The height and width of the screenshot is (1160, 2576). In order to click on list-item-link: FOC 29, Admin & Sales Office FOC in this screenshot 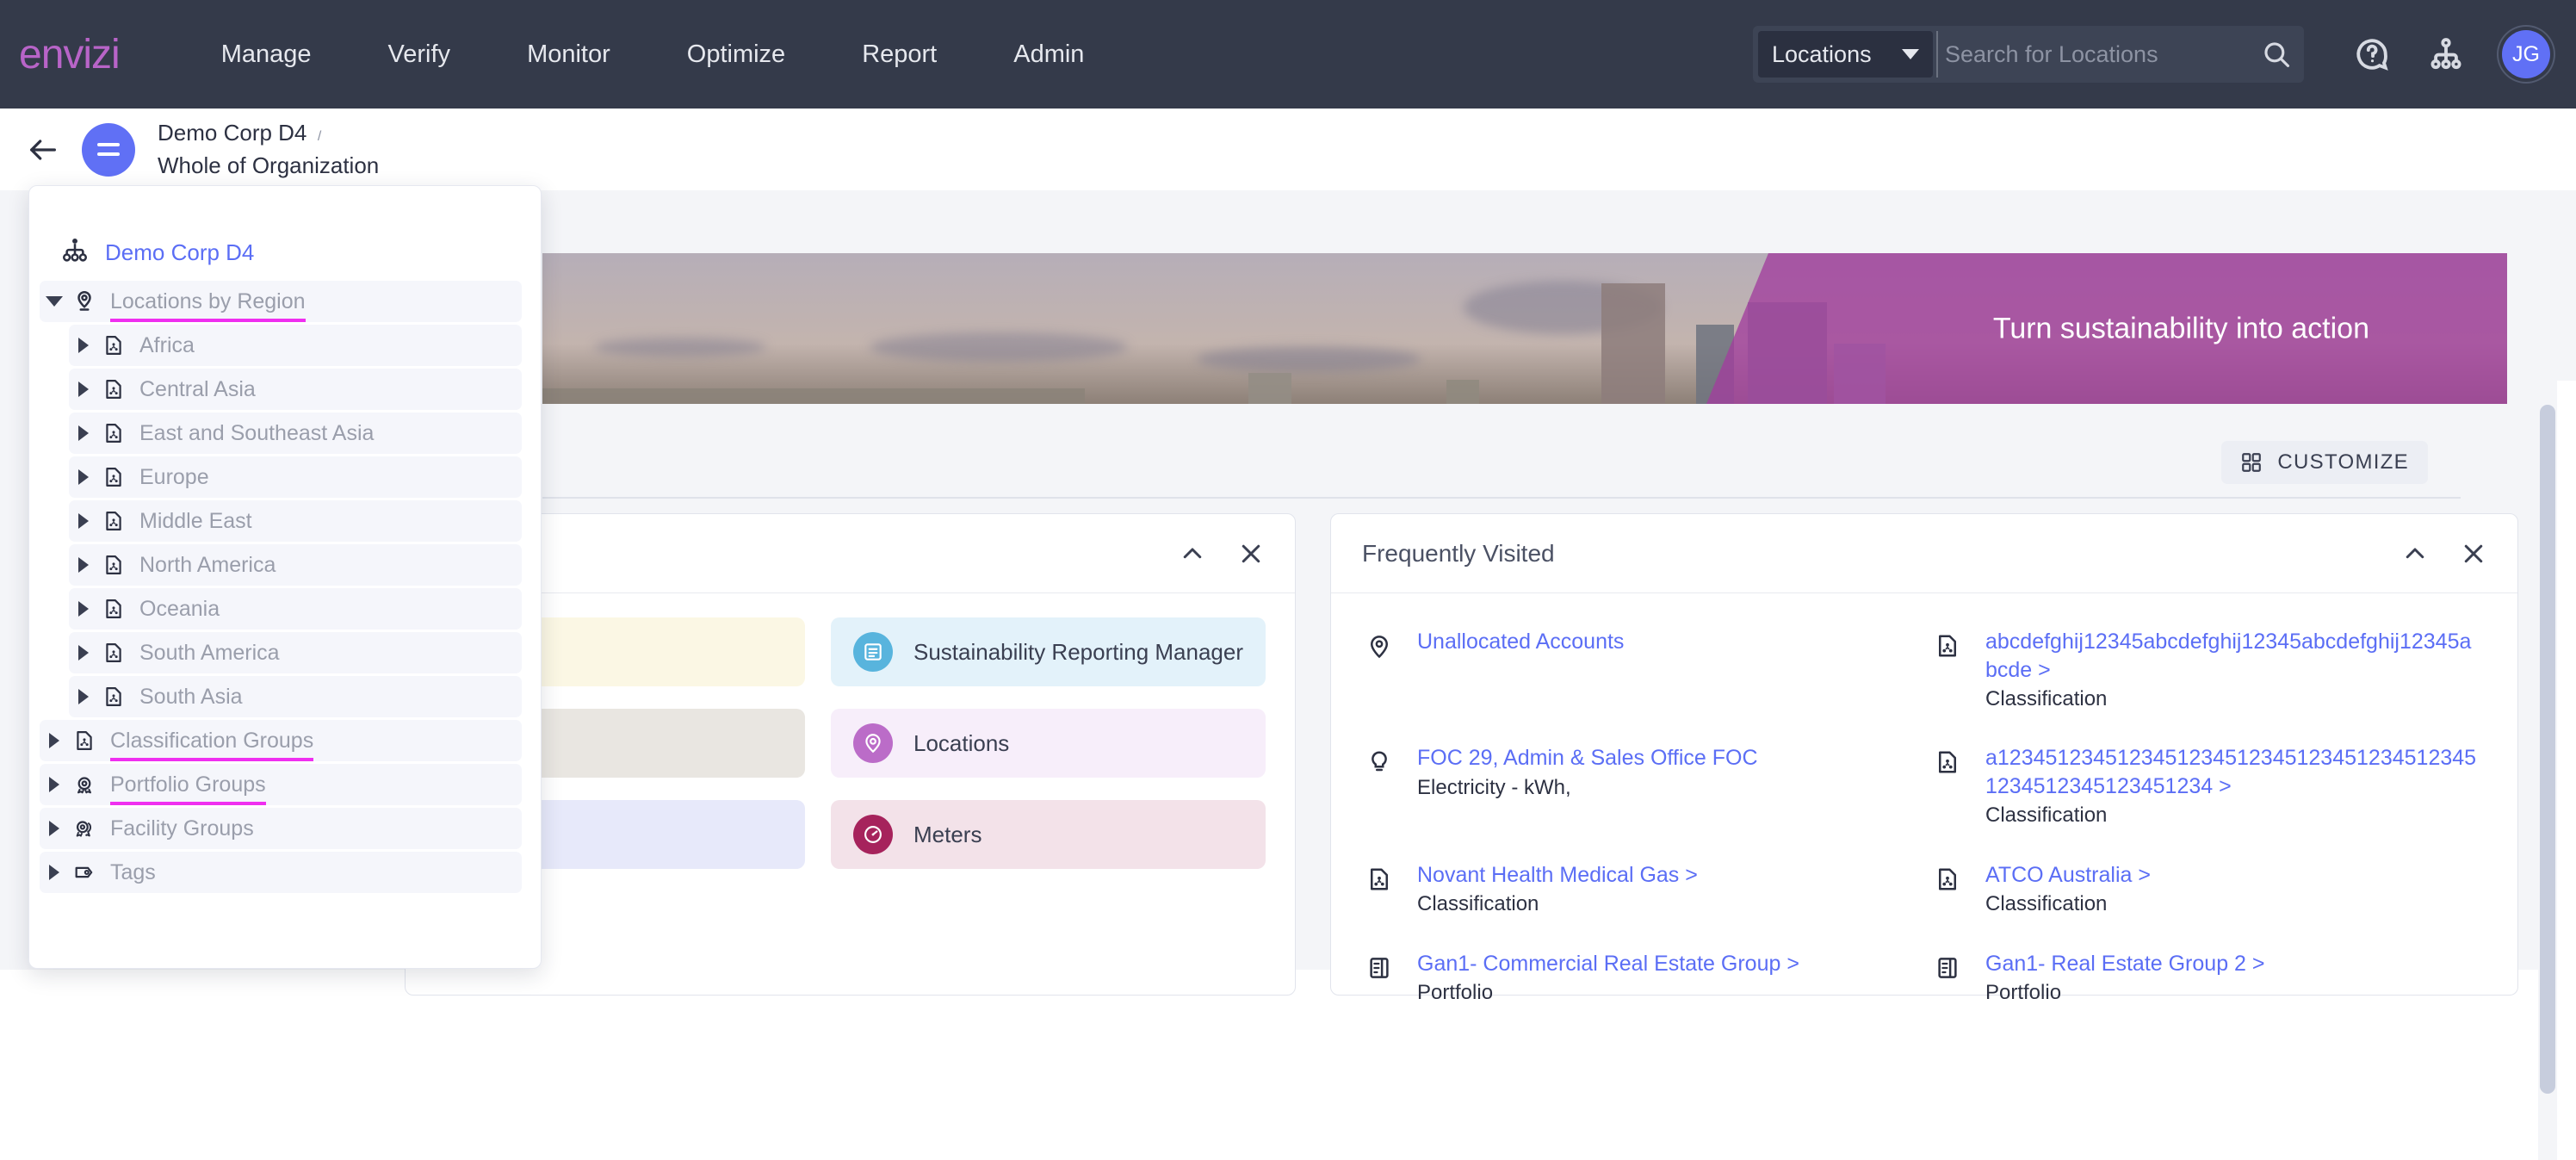, I will do `click(1587, 758)`.